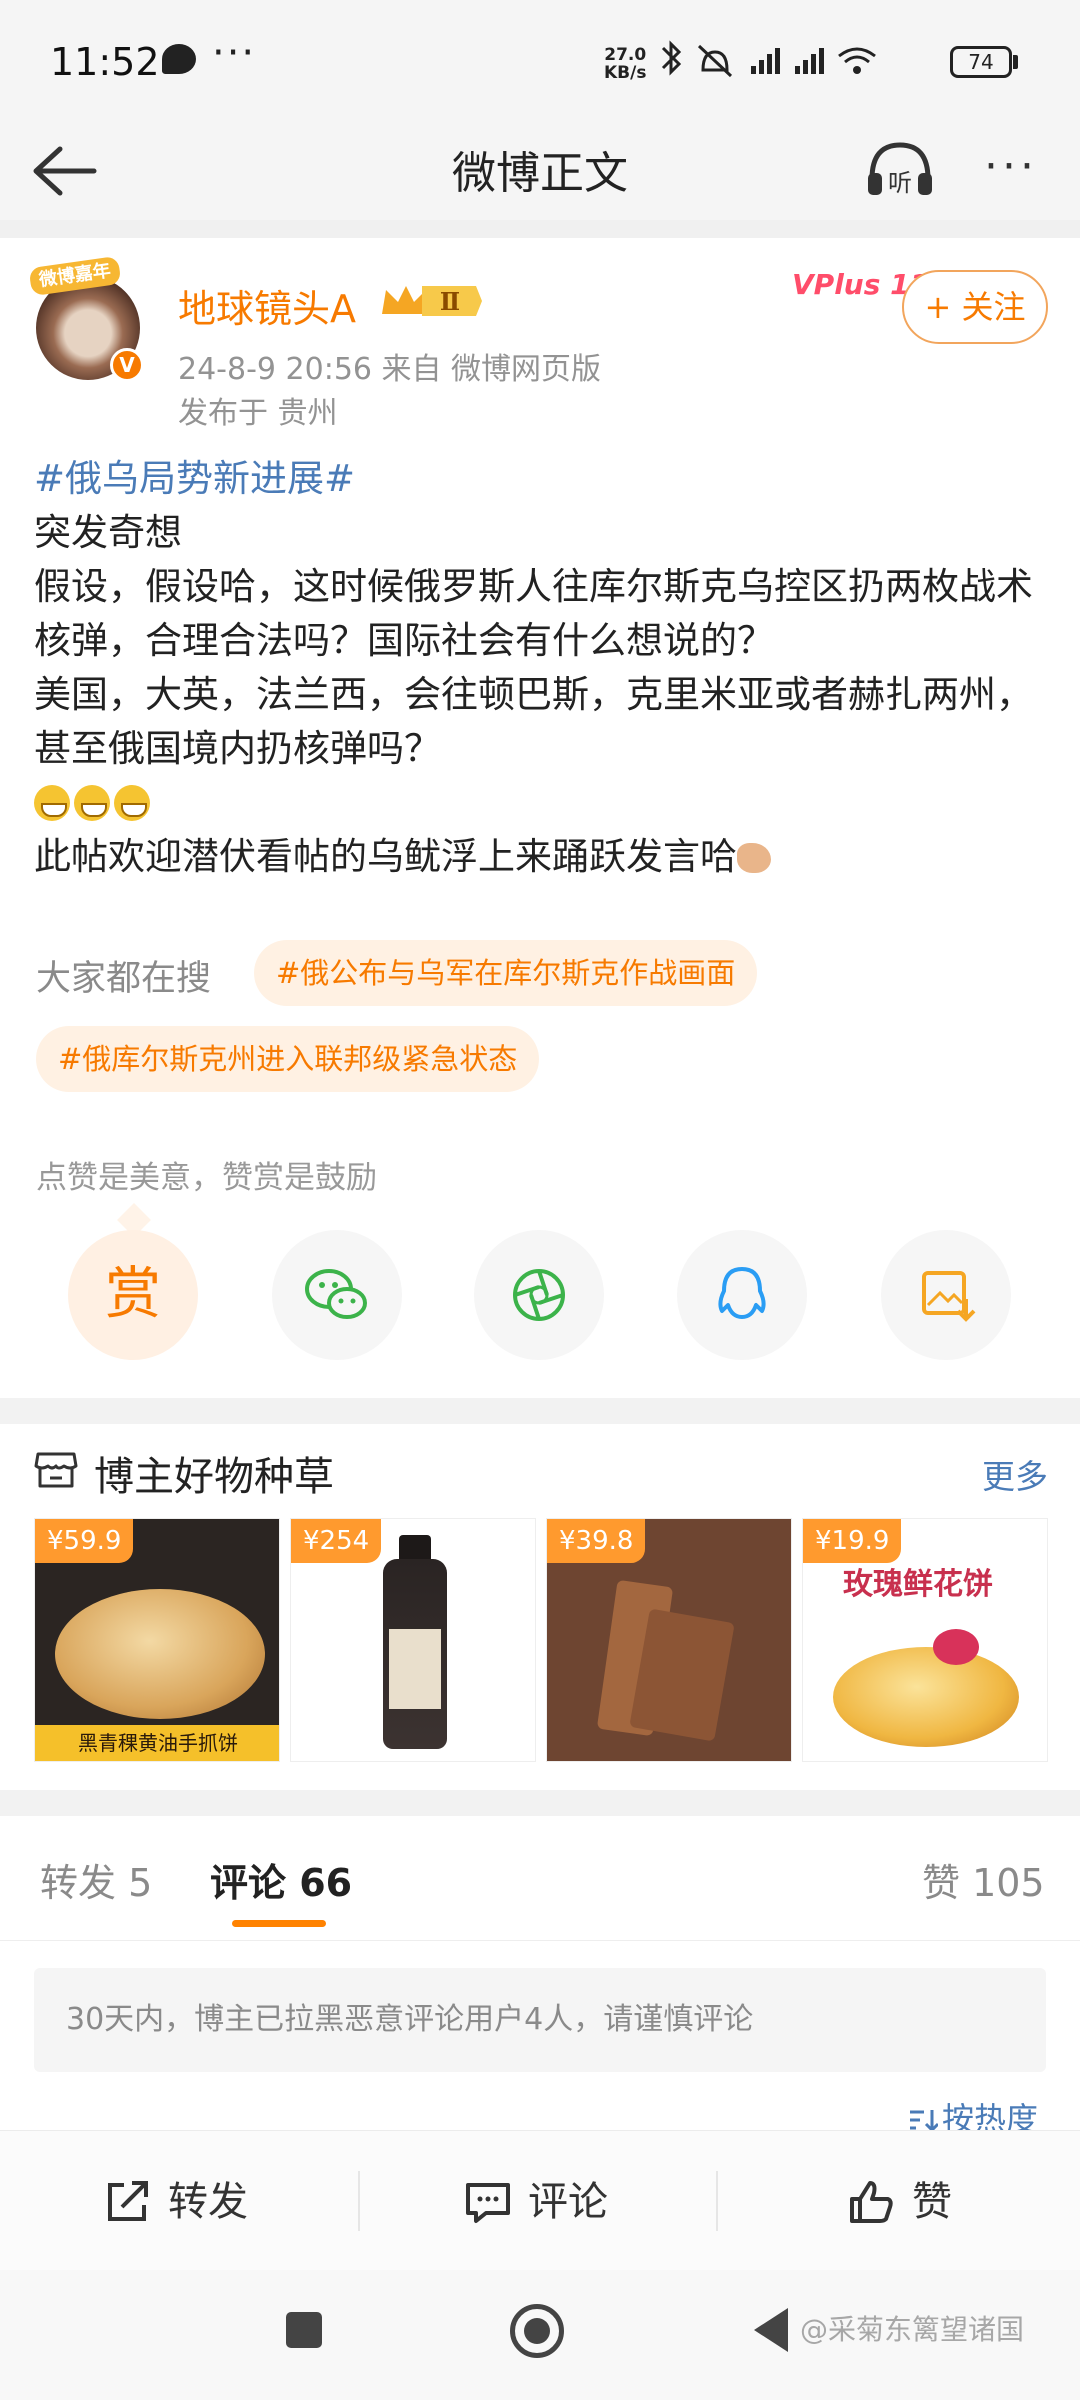  Describe the element at coordinates (288, 1059) in the screenshot. I see `trending-tag: #俄库尔斯克州进入联邦级紧急状态` at that location.